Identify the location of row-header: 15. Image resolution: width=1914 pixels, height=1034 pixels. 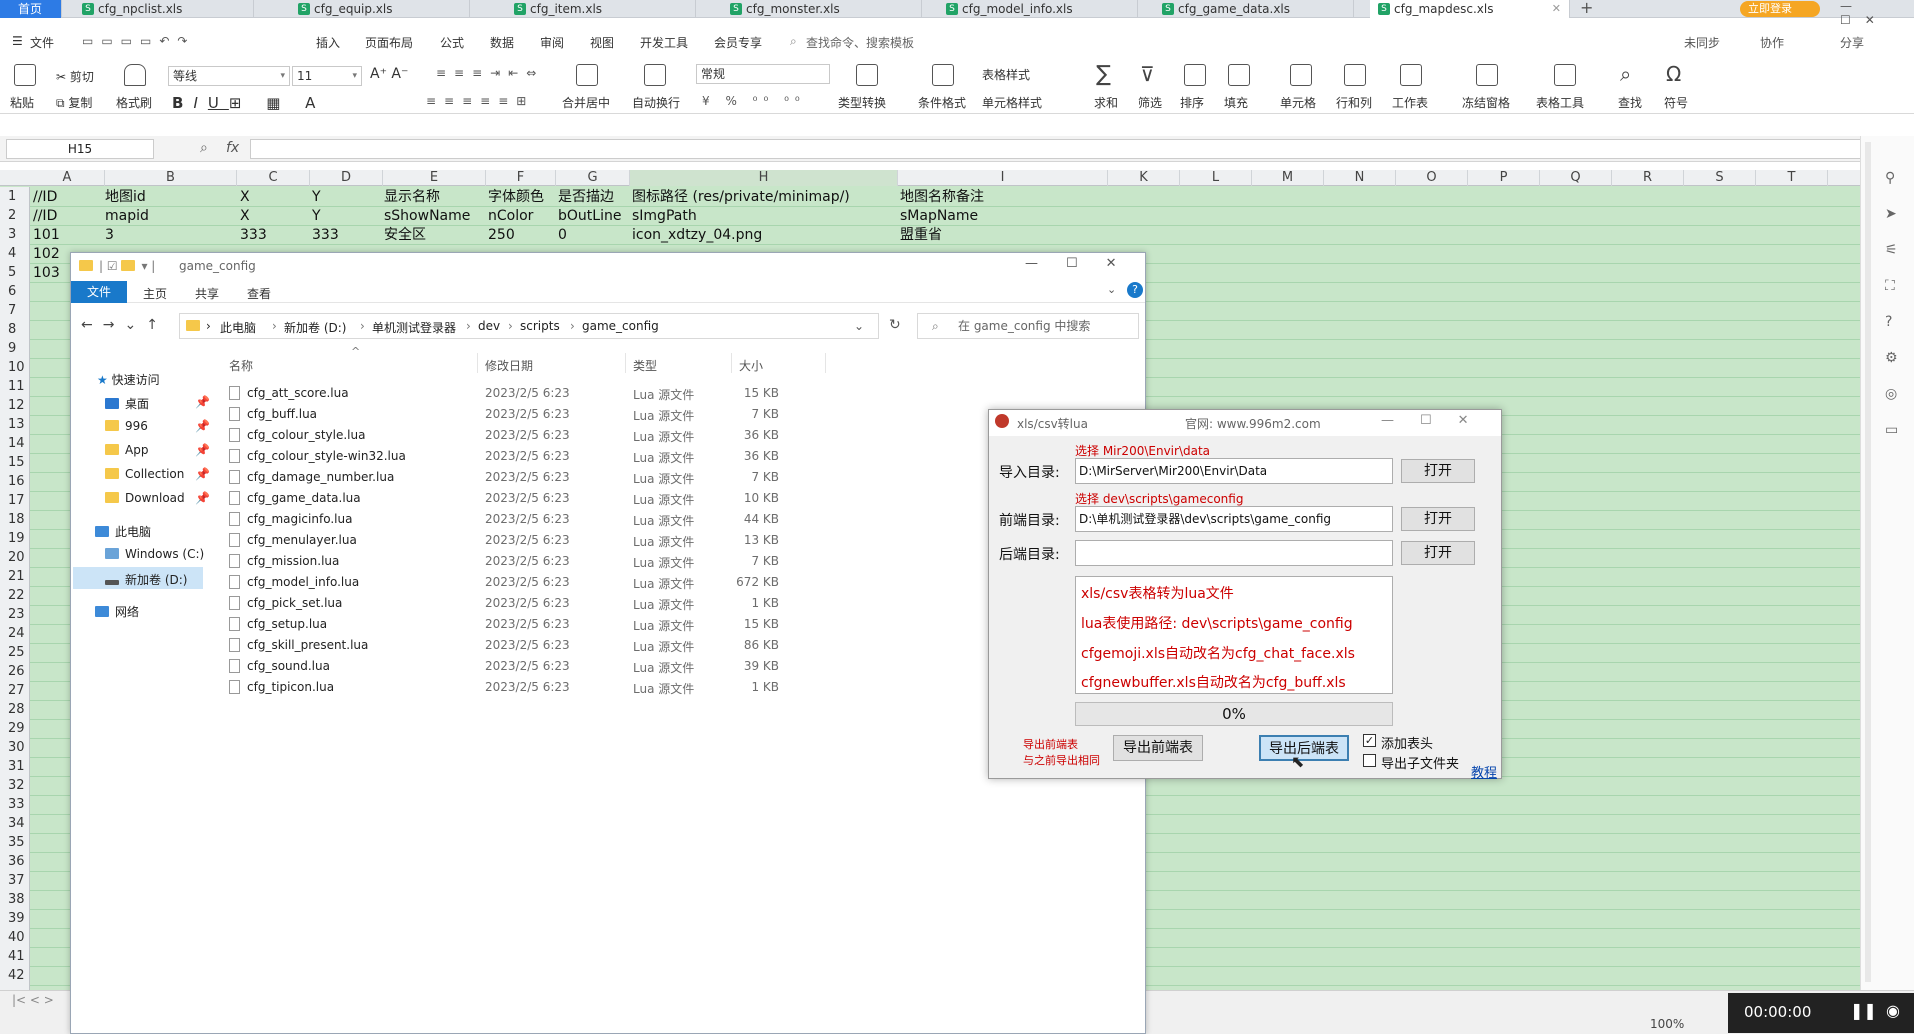
(14, 462).